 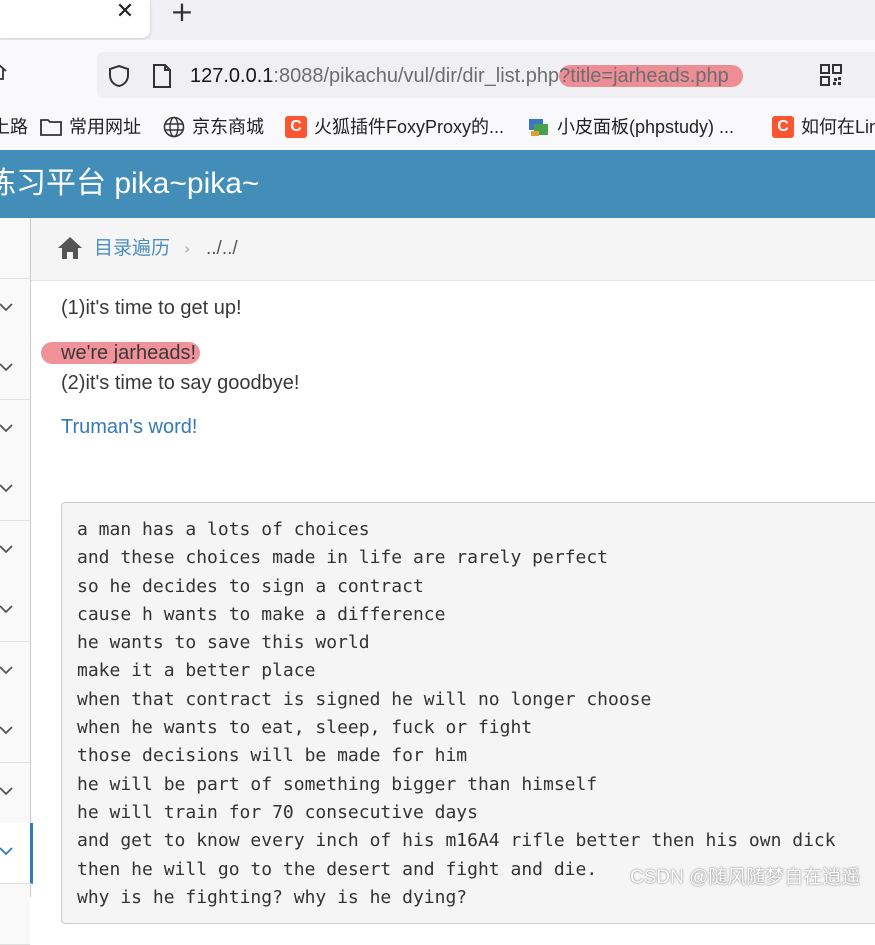 What do you see at coordinates (151, 308) in the screenshot?
I see `content-line-1: (1)it's time to get up!` at bounding box center [151, 308].